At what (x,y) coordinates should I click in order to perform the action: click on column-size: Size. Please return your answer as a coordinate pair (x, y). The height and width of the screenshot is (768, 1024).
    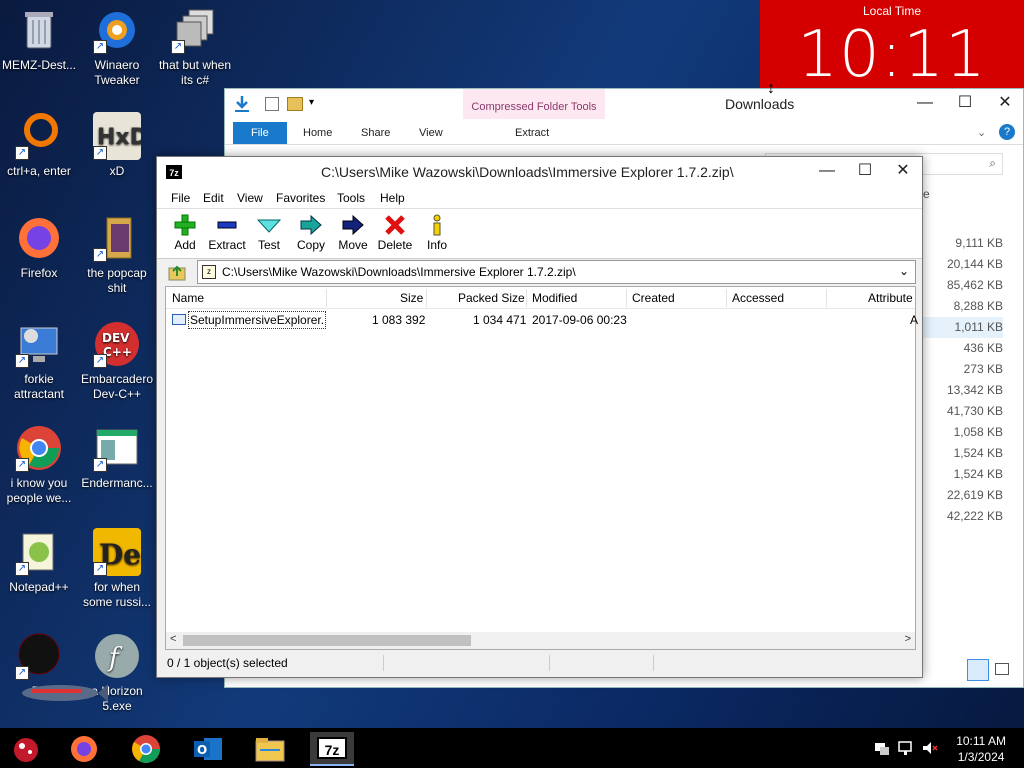
    Looking at the image, I should click on (411, 298).